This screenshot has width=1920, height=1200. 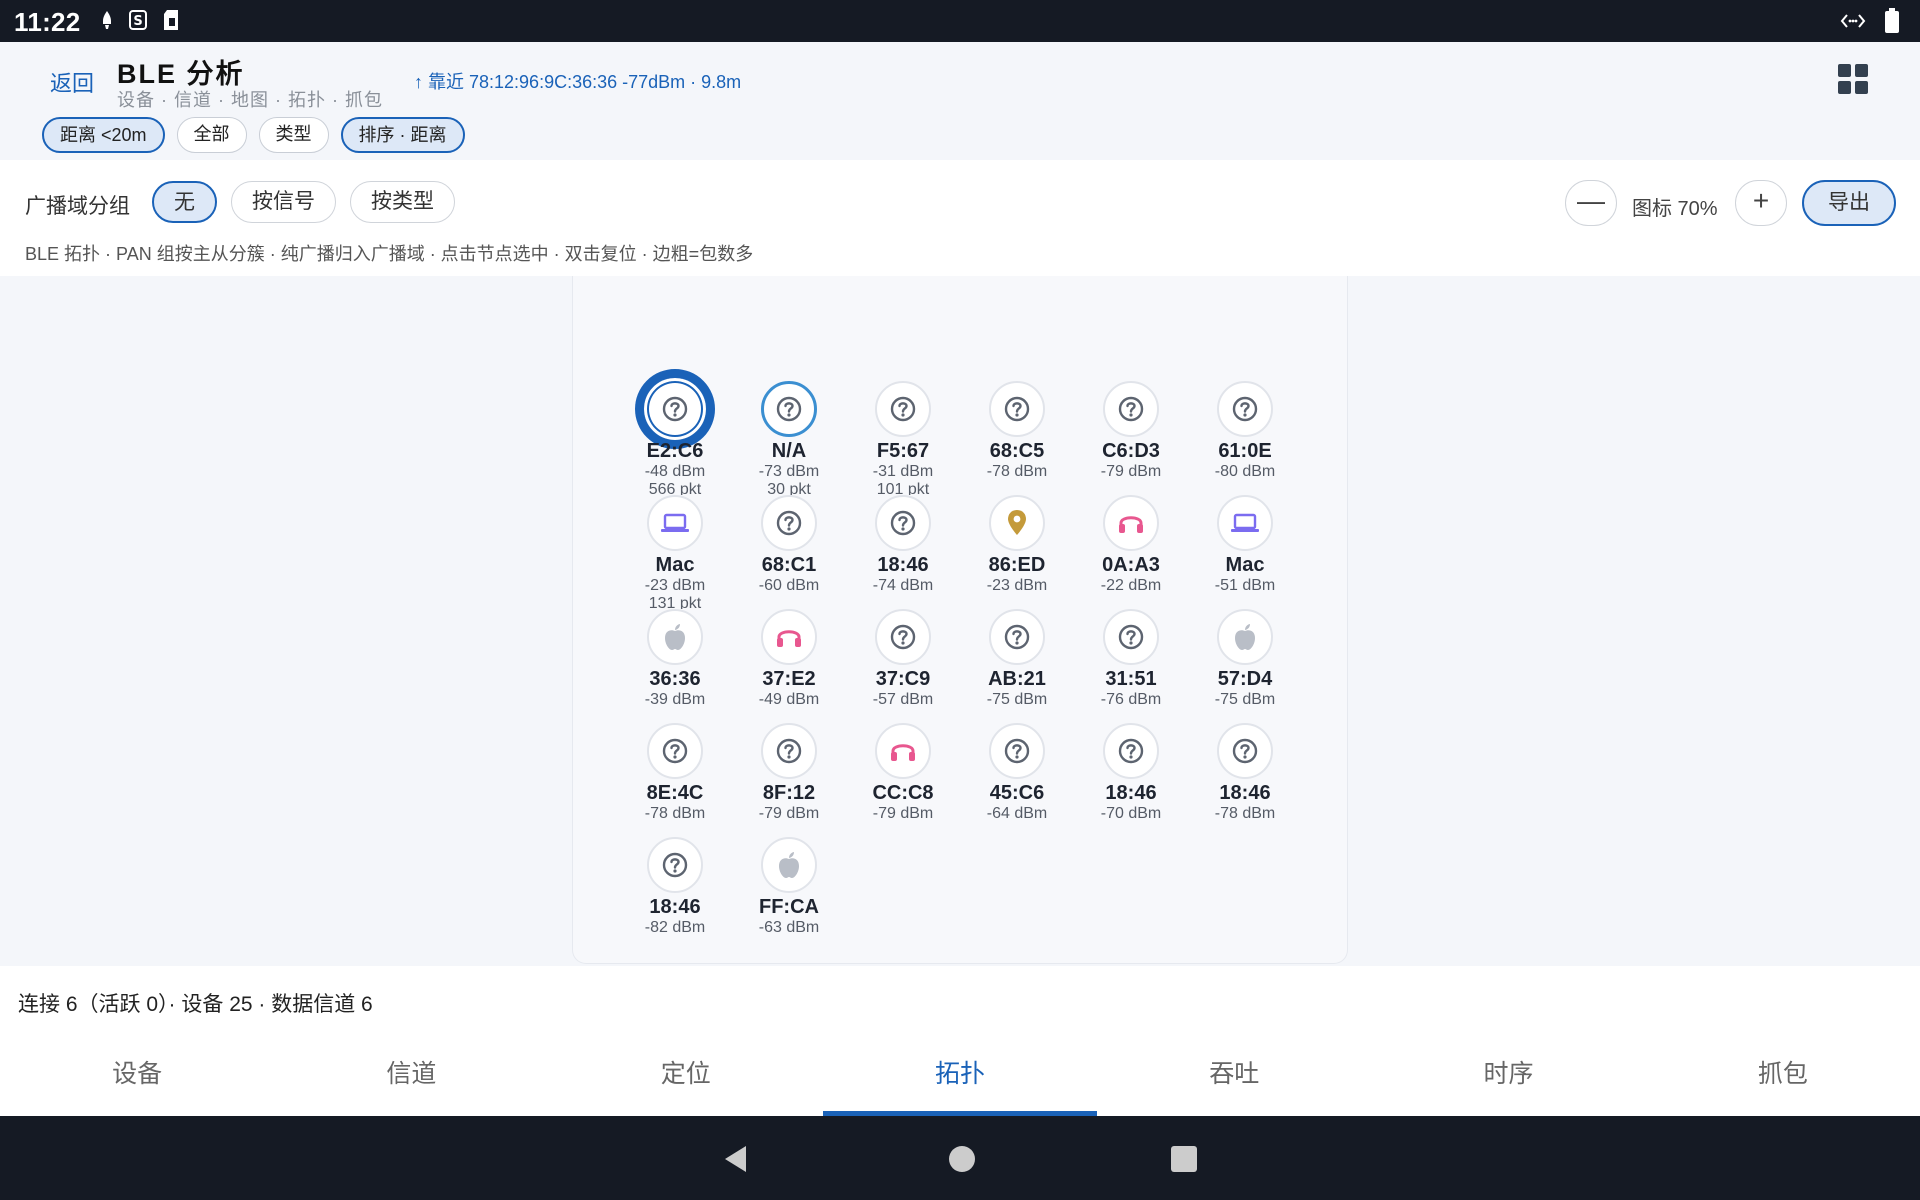 What do you see at coordinates (1131, 565) in the screenshot?
I see `node-name: 0A:A3` at bounding box center [1131, 565].